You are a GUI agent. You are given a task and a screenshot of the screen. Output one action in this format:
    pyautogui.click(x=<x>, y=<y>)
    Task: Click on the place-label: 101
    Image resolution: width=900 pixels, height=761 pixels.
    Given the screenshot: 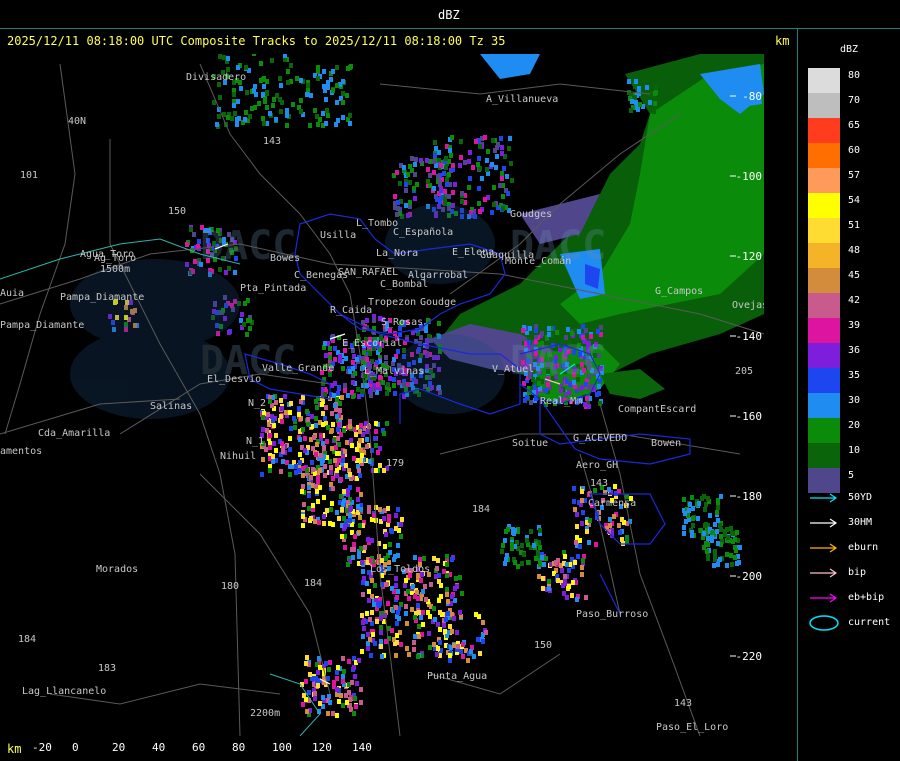 What is the action you would take?
    pyautogui.click(x=29, y=175)
    